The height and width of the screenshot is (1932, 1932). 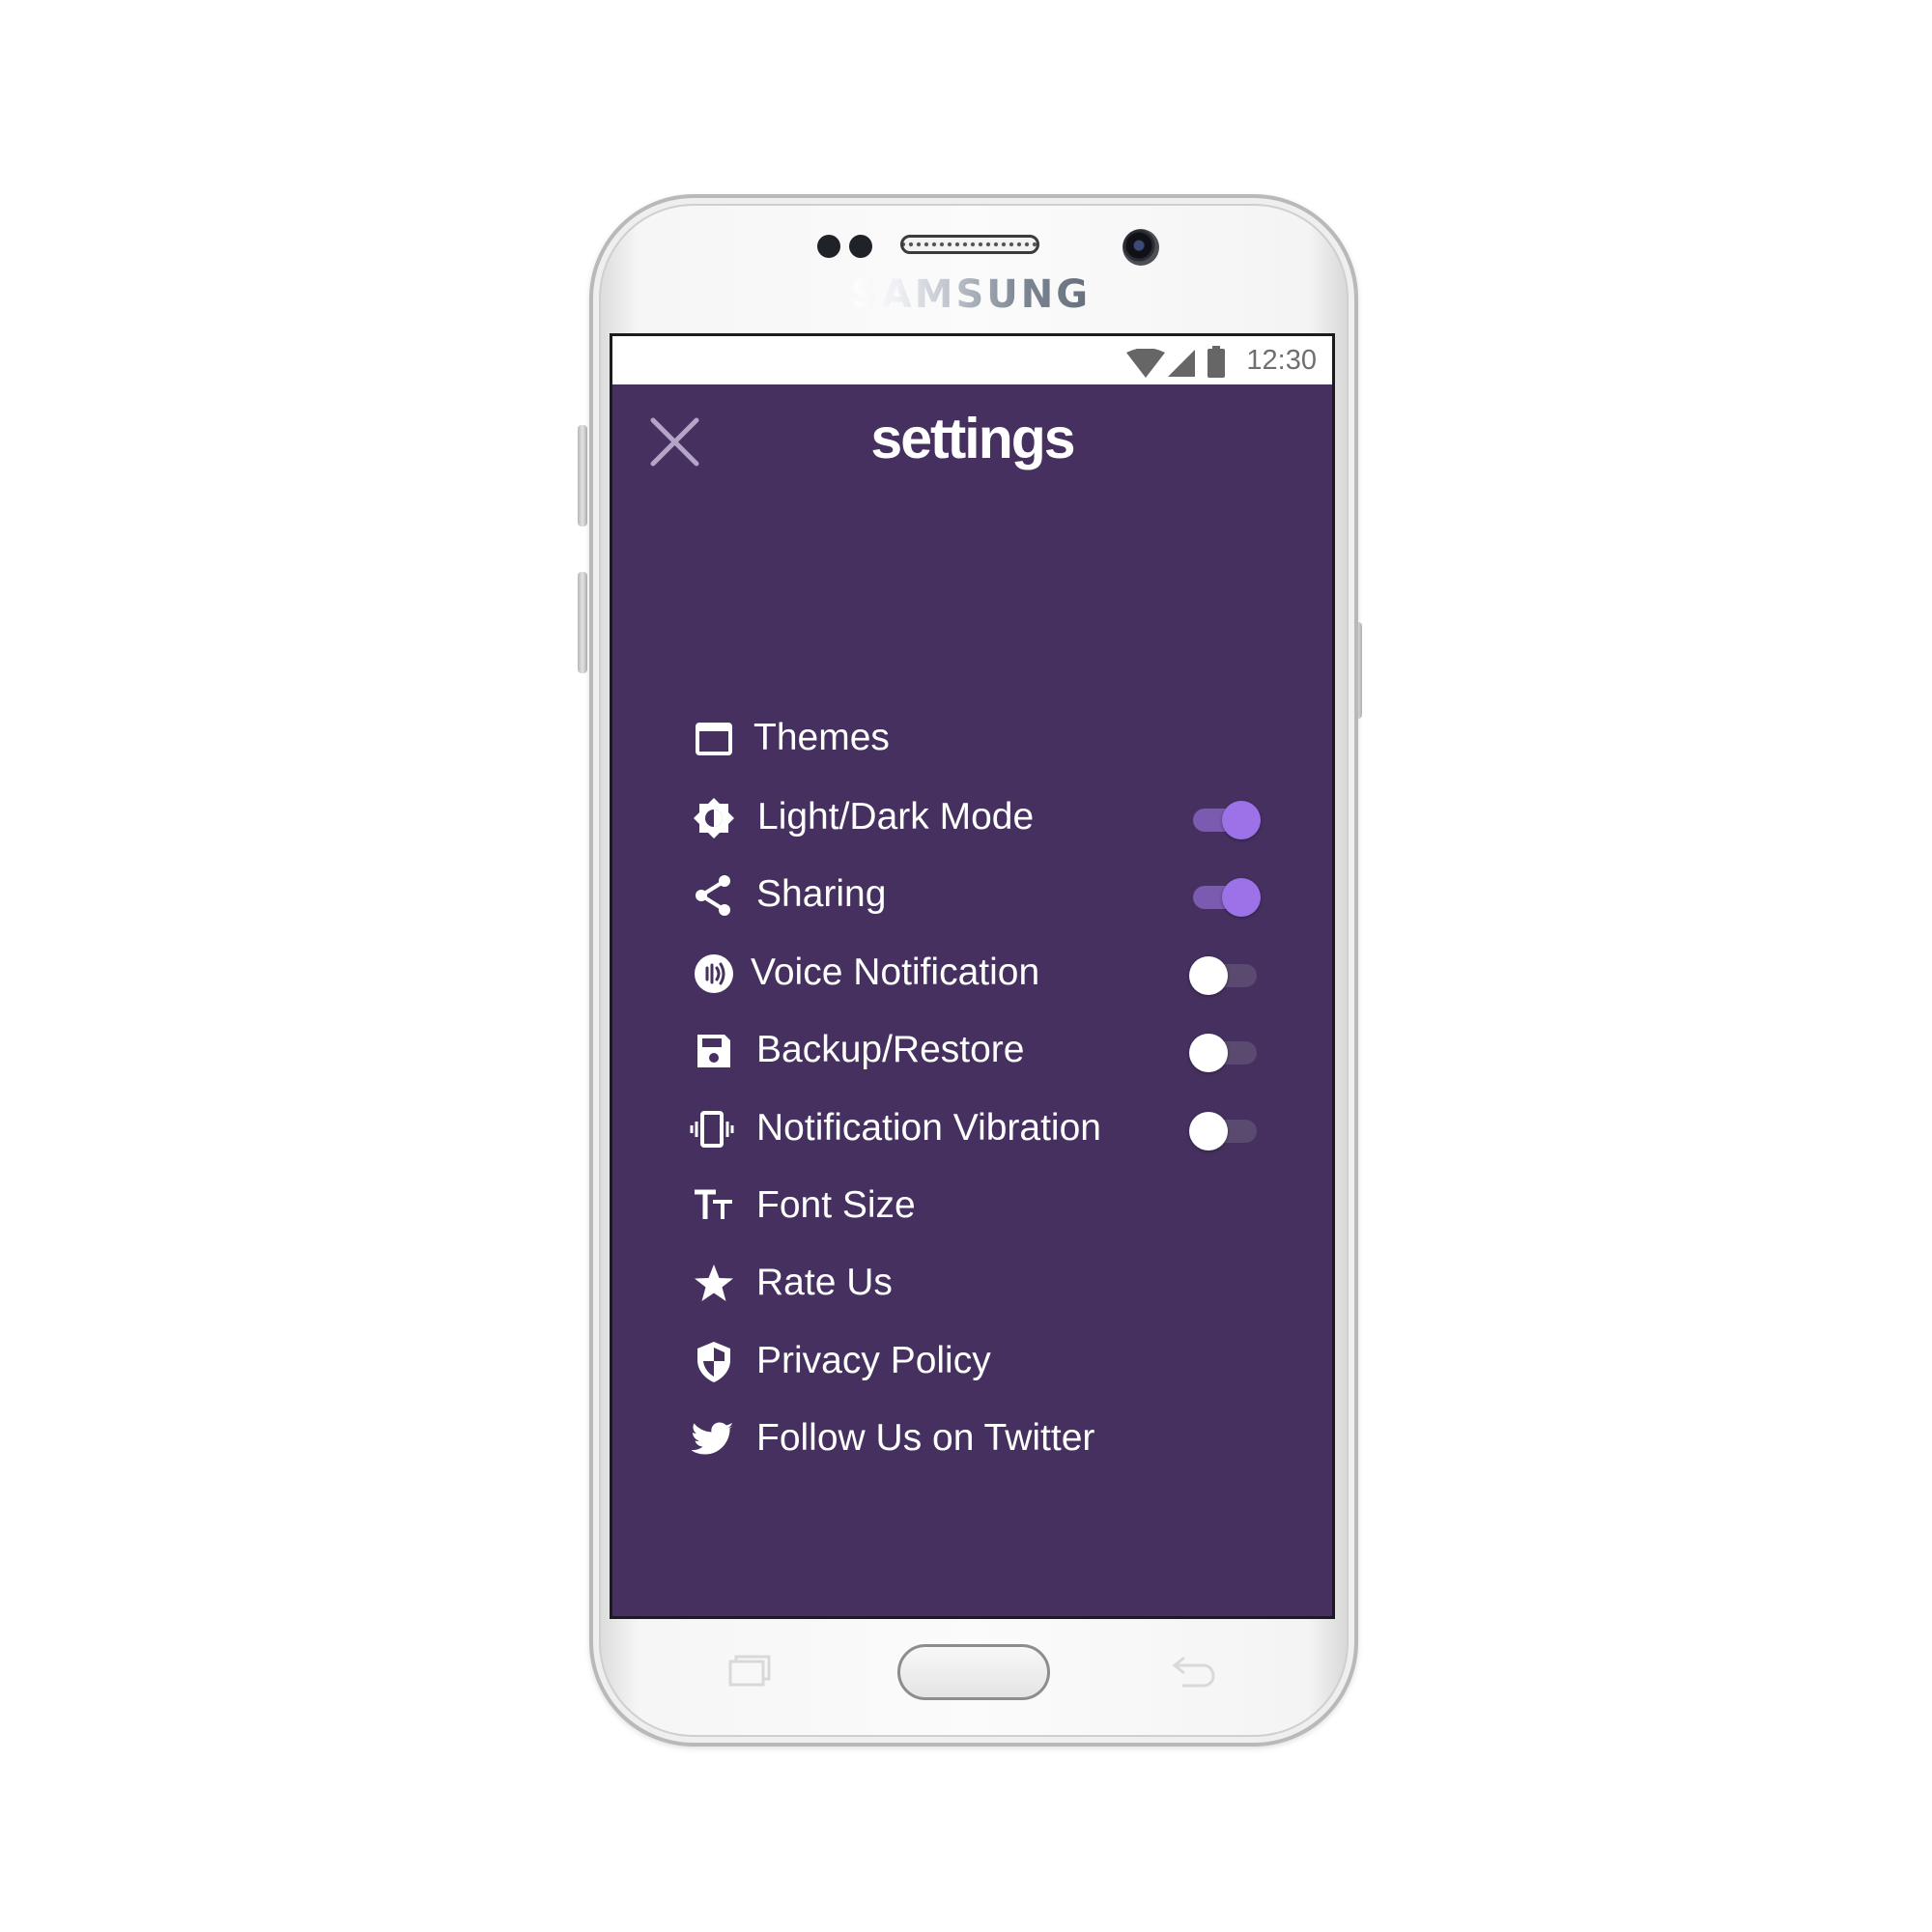 I want to click on back-icon, so click(x=1194, y=1671).